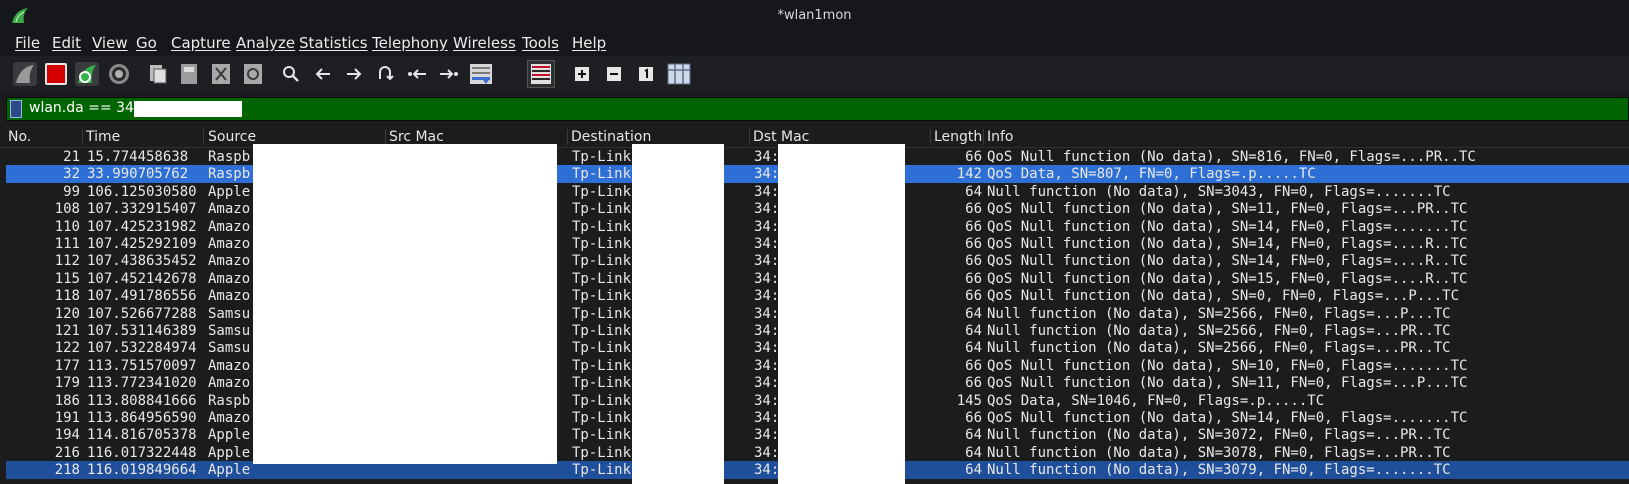 The width and height of the screenshot is (1629, 484). Describe the element at coordinates (84, 108) in the screenshot. I see `display-filter-input: wlan.da == 34:` at that location.